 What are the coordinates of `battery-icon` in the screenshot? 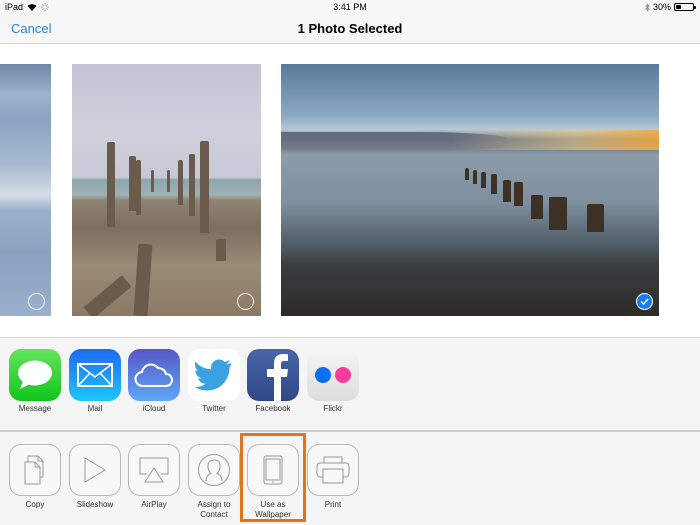 It's located at (685, 7).